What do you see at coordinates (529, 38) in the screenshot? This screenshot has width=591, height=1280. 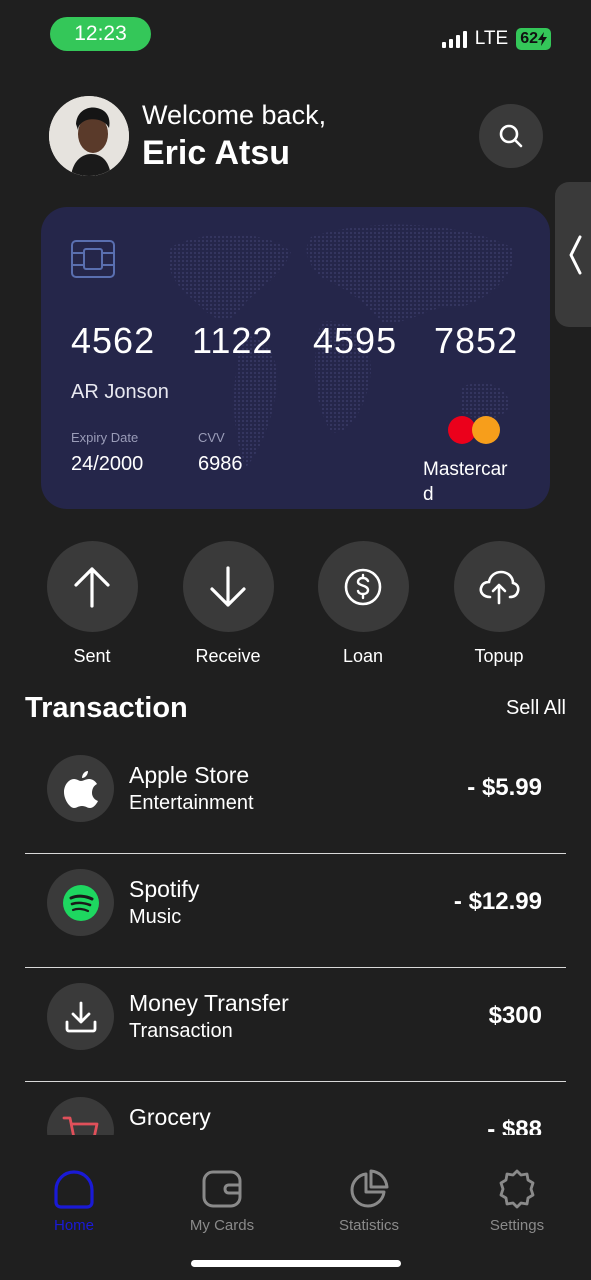 I see `battery-level: 62` at bounding box center [529, 38].